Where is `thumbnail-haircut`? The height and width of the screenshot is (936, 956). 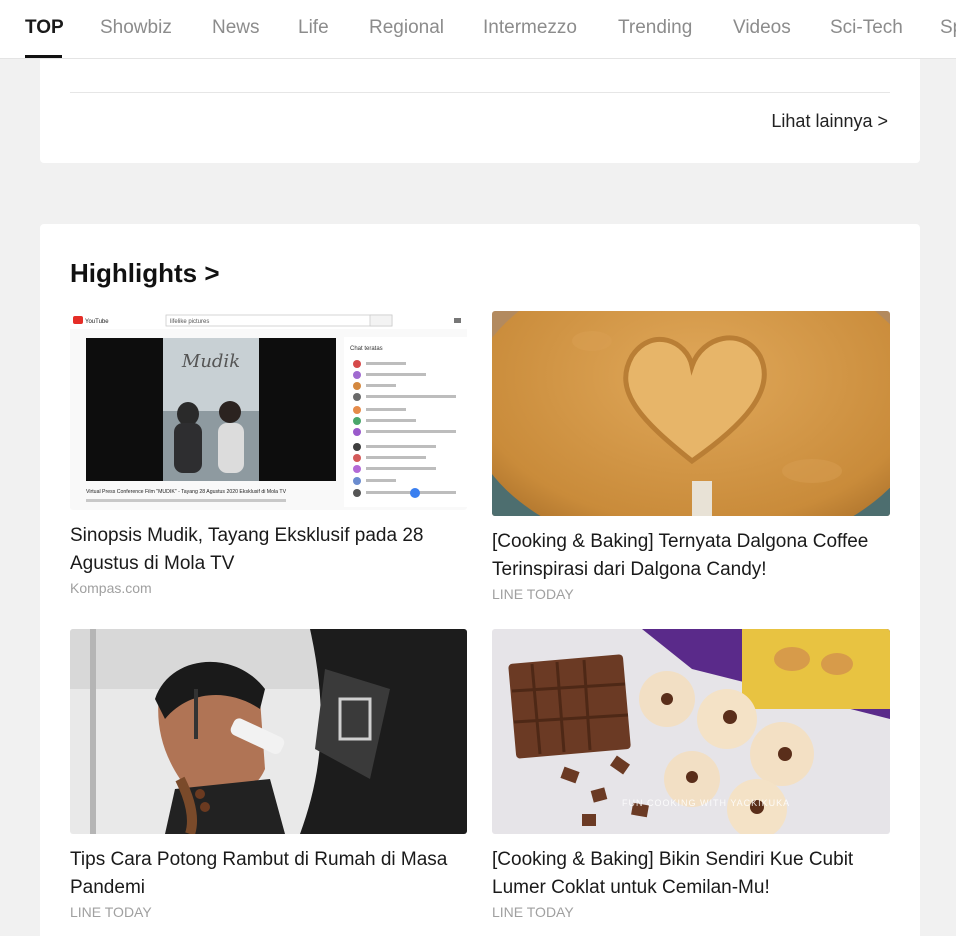 thumbnail-haircut is located at coordinates (268, 731).